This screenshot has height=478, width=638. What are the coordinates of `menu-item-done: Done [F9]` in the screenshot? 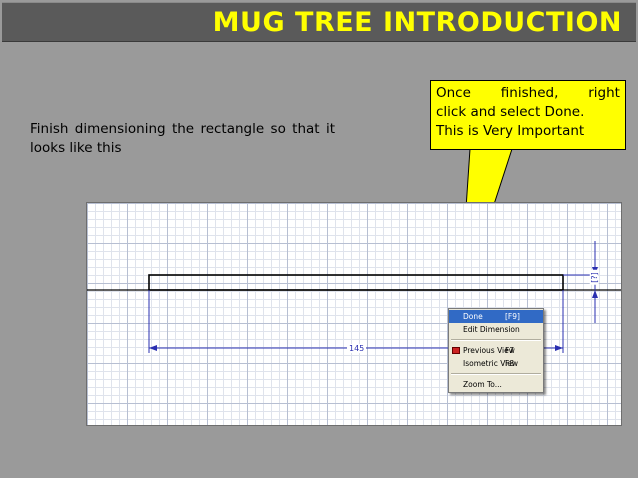 It's located at (496, 316).